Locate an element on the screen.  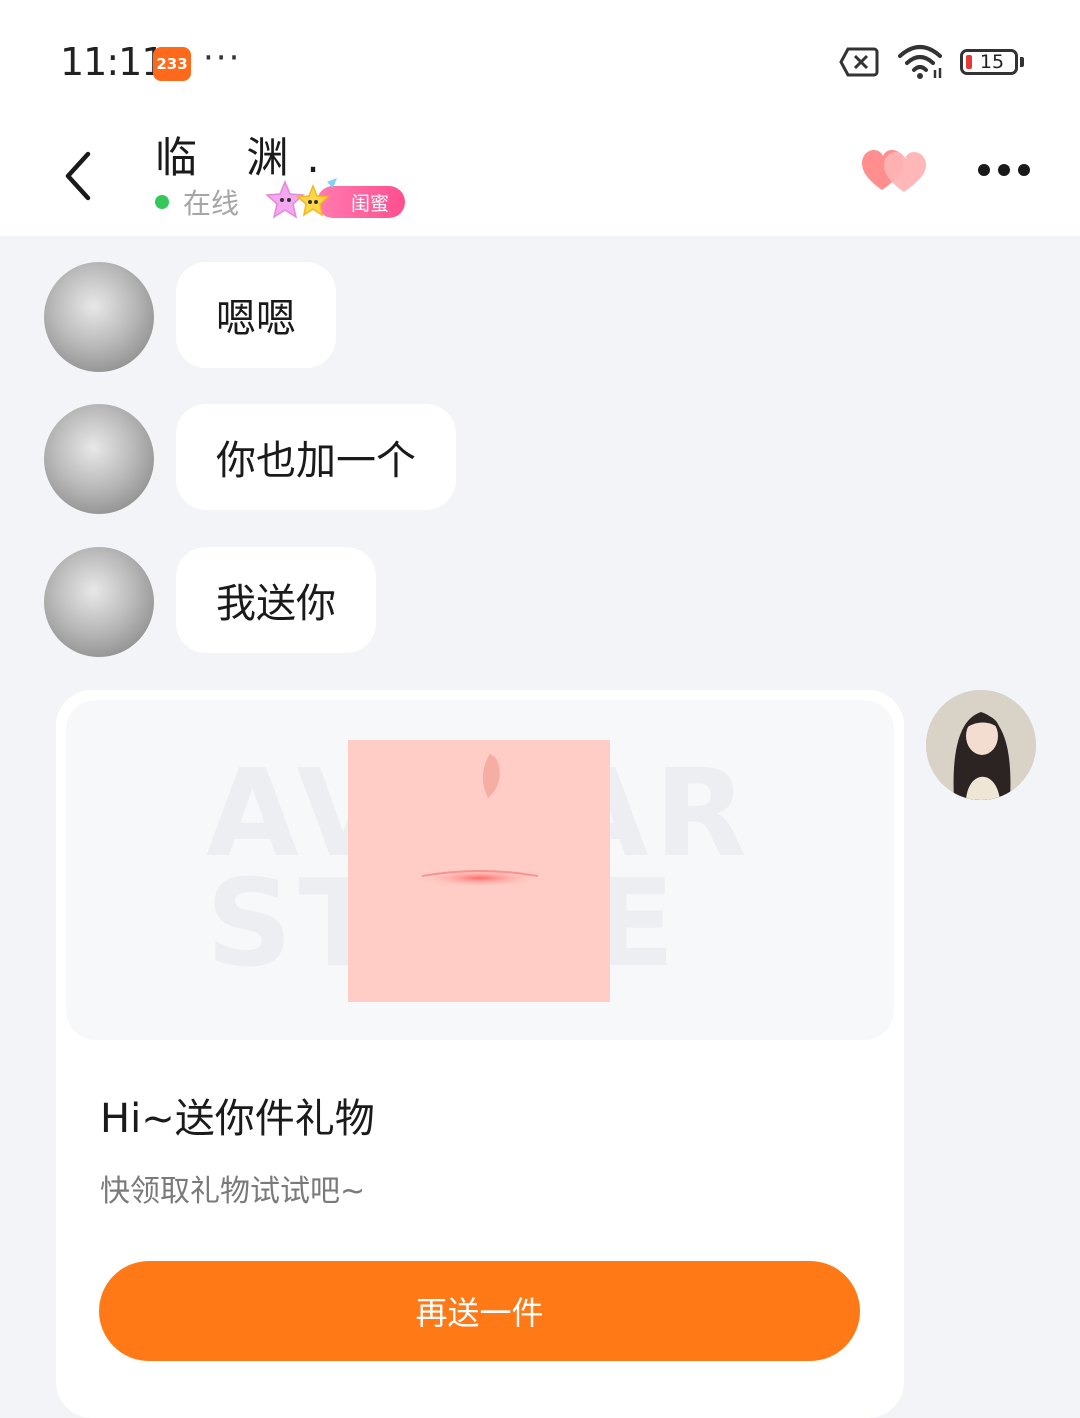
message-row: 你也加一个 is located at coordinates (250, 459).